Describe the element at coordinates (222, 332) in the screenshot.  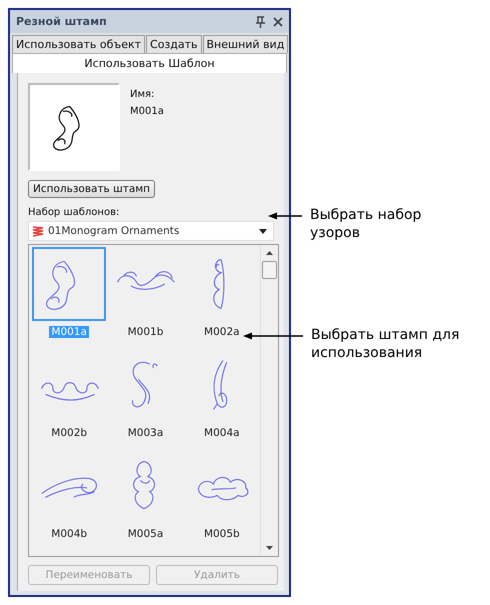
I see `stamp-name: M002a` at that location.